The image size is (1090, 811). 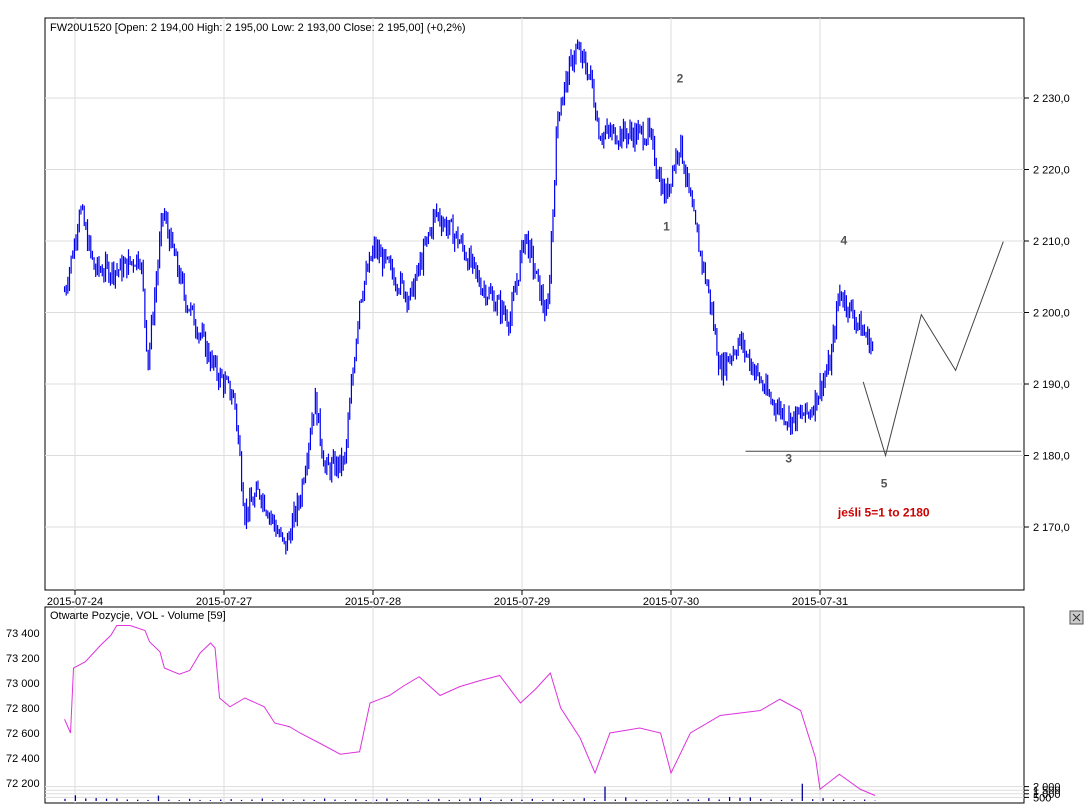 What do you see at coordinates (23, 784) in the screenshot?
I see `oi-tick-label: 72 200` at bounding box center [23, 784].